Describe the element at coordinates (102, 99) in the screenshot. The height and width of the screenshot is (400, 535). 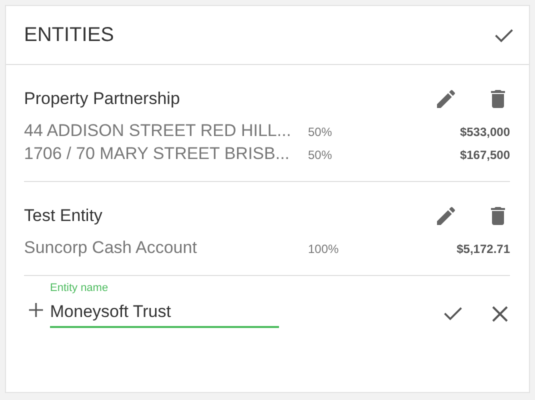
I see `entity-name: Property Partnership` at that location.